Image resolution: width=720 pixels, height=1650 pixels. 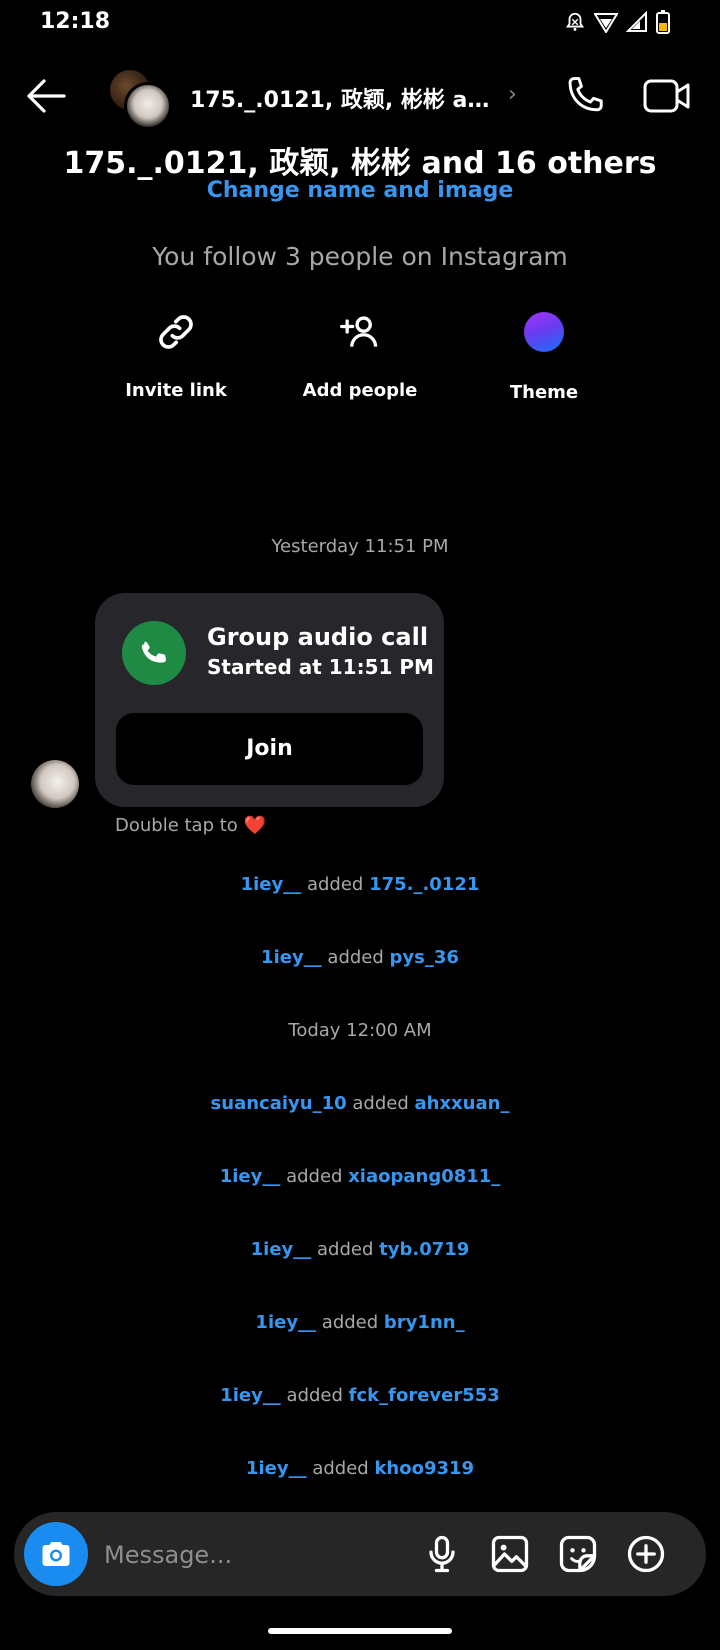 I want to click on target-username: ahxxuan_, so click(x=461, y=1103).